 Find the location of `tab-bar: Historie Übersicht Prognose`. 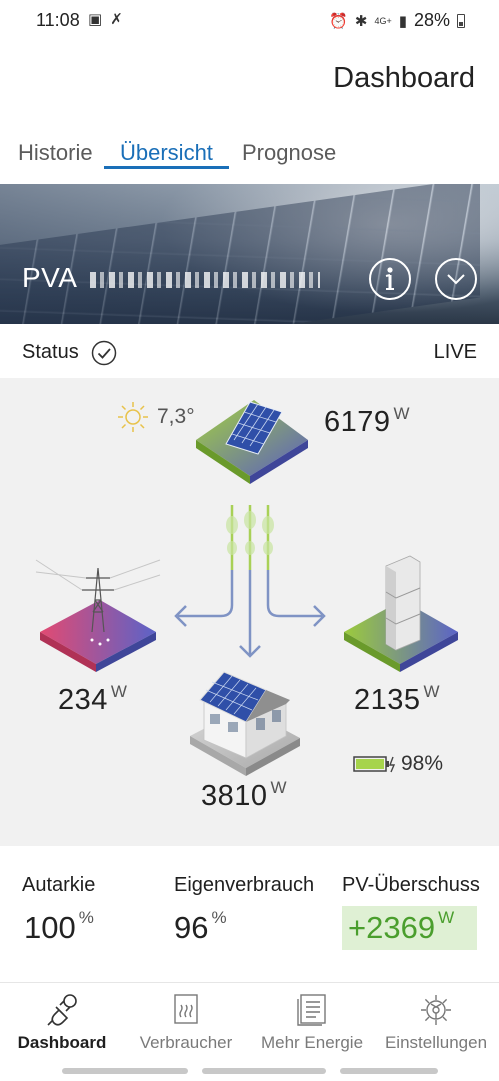

tab-bar: Historie Übersicht Prognose is located at coordinates (249, 157).